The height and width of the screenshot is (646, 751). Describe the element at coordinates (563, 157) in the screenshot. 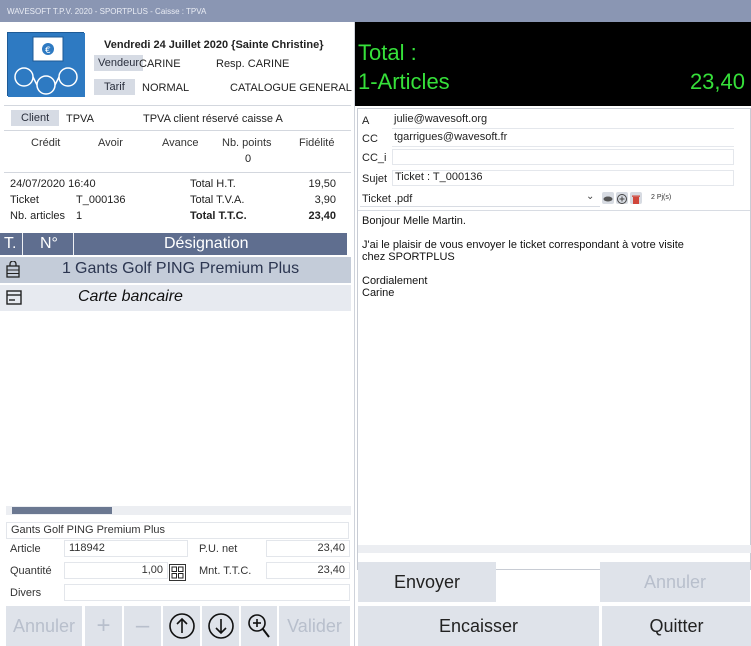

I see `cci-field` at that location.